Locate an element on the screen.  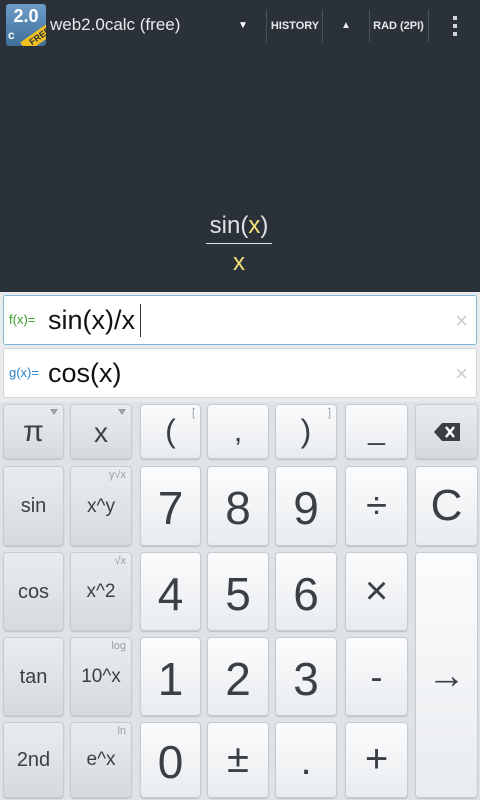
plus-minus-key: ± is located at coordinates (238, 760).